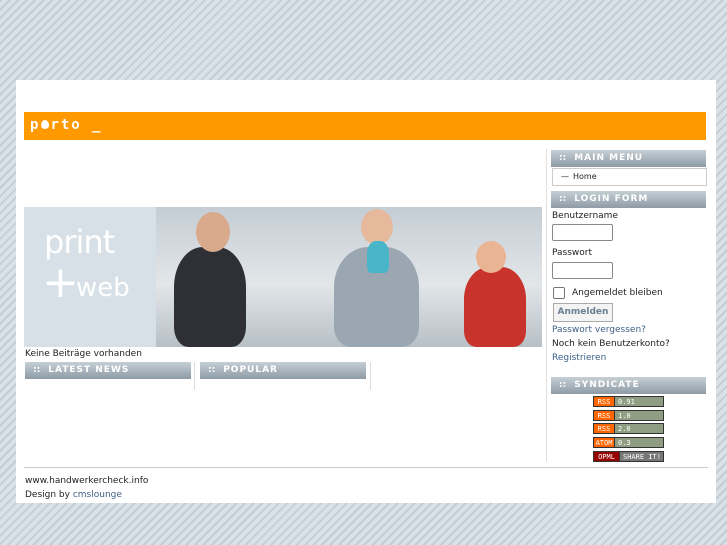 This screenshot has width=727, height=545. I want to click on banner-text-panel: print + web, so click(90, 277).